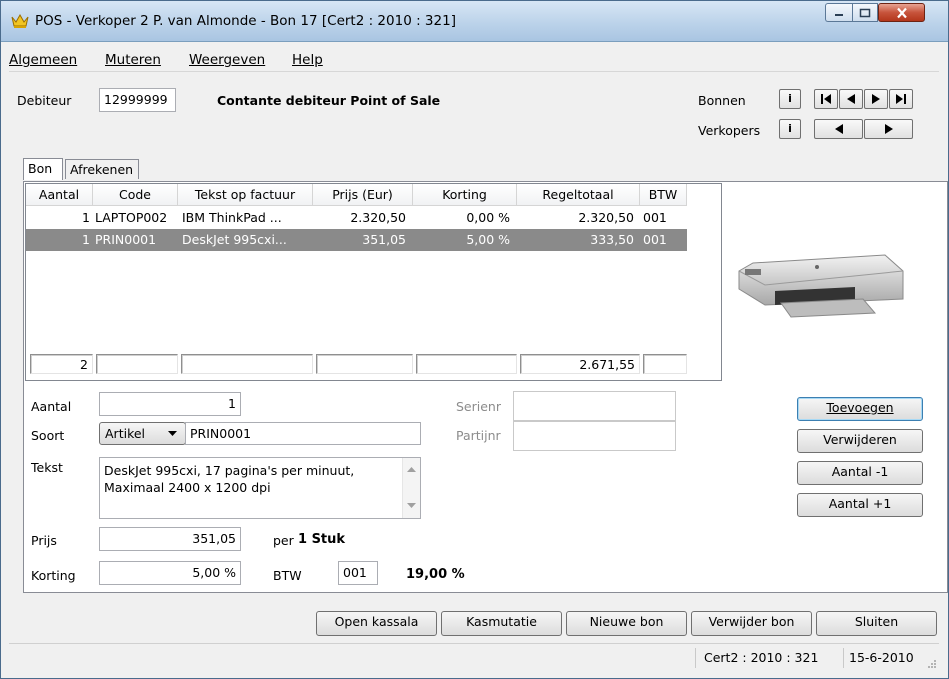 The image size is (949, 679). I want to click on serienr-label: Serienr, so click(478, 406).